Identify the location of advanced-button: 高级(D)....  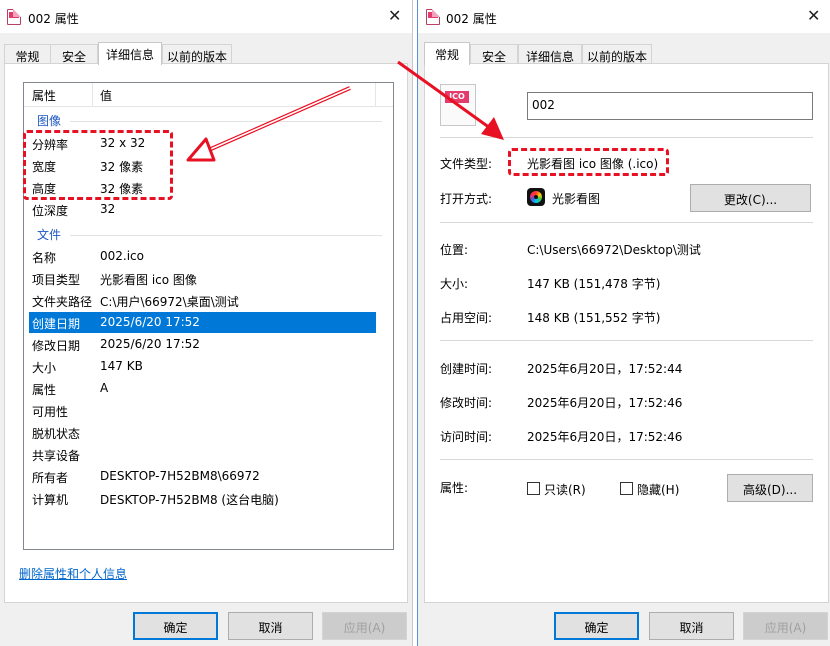
(770, 488).